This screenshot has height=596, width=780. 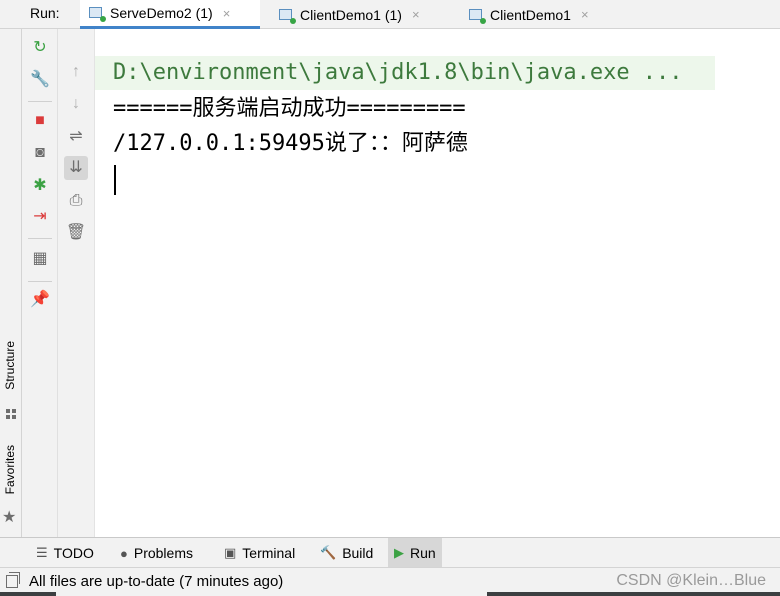 I want to click on tab-problems: ● Problems, so click(x=156, y=553).